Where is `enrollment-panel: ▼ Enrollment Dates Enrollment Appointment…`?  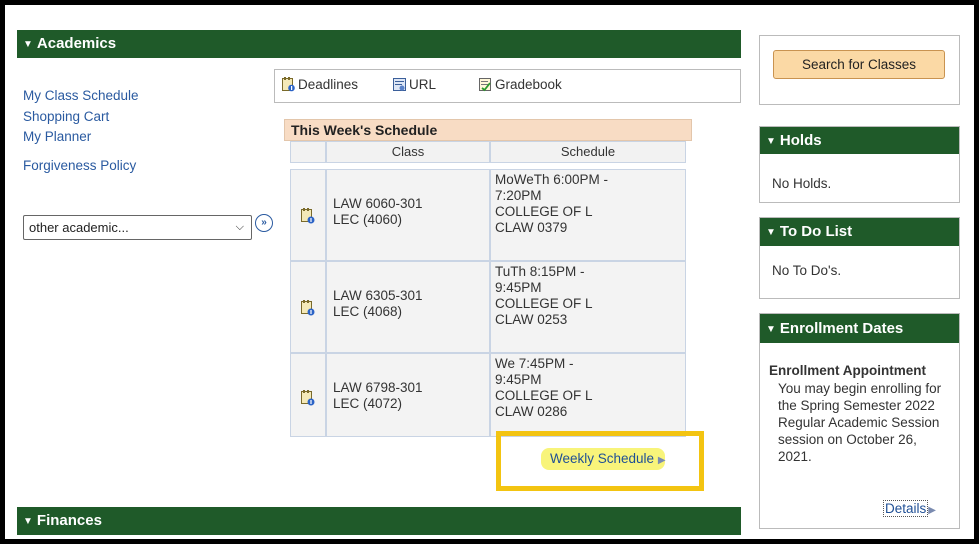 enrollment-panel: ▼ Enrollment Dates Enrollment Appointment… is located at coordinates (859, 421).